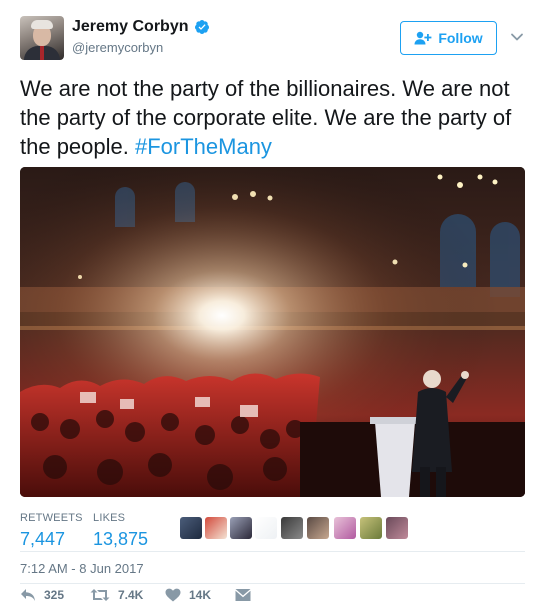 The height and width of the screenshot is (616, 543). Describe the element at coordinates (82, 568) in the screenshot. I see `tweet-timestamp: 7:12 AM - 8 Jun 2017` at that location.